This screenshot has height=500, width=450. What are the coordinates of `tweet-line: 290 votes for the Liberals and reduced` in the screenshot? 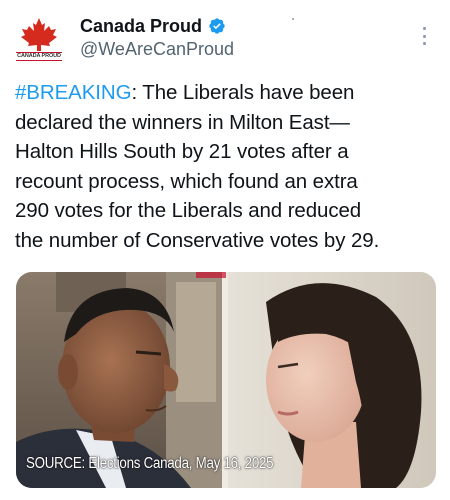 It's located at (188, 210).